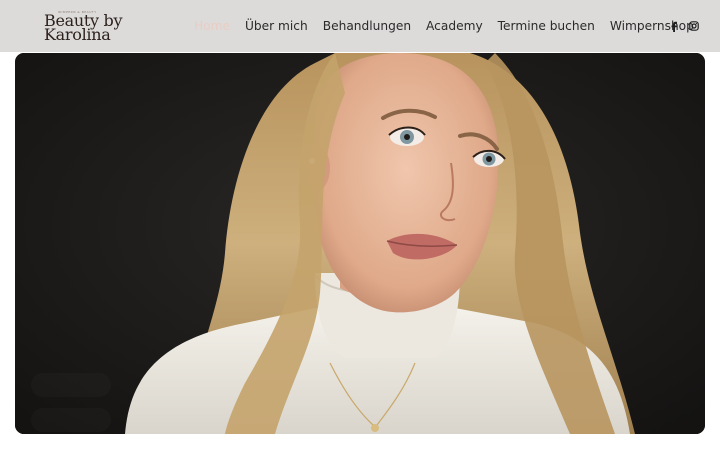 The image size is (720, 450). I want to click on instagram-icon, so click(694, 26).